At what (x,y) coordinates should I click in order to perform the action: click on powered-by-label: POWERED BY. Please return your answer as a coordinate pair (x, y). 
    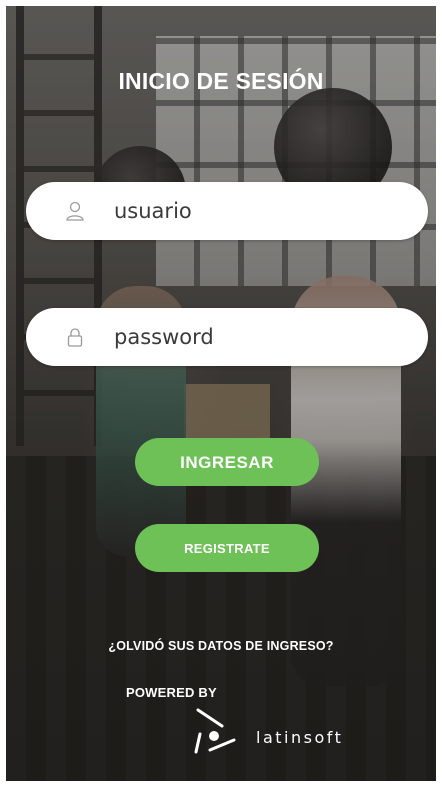
    Looking at the image, I should click on (171, 692).